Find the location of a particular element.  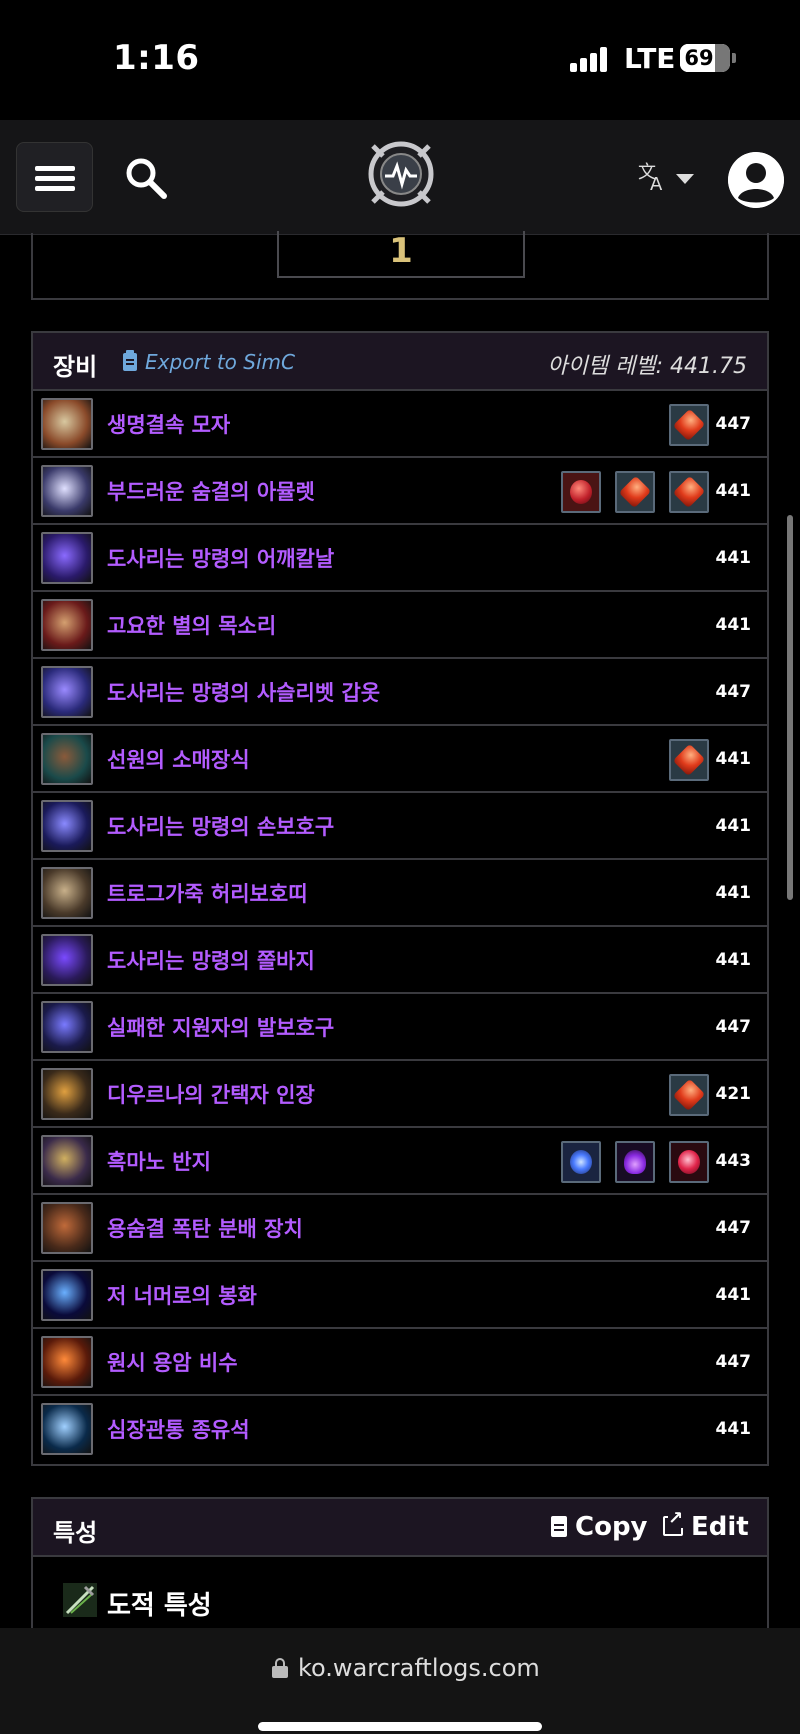

menu-button is located at coordinates (54, 177).